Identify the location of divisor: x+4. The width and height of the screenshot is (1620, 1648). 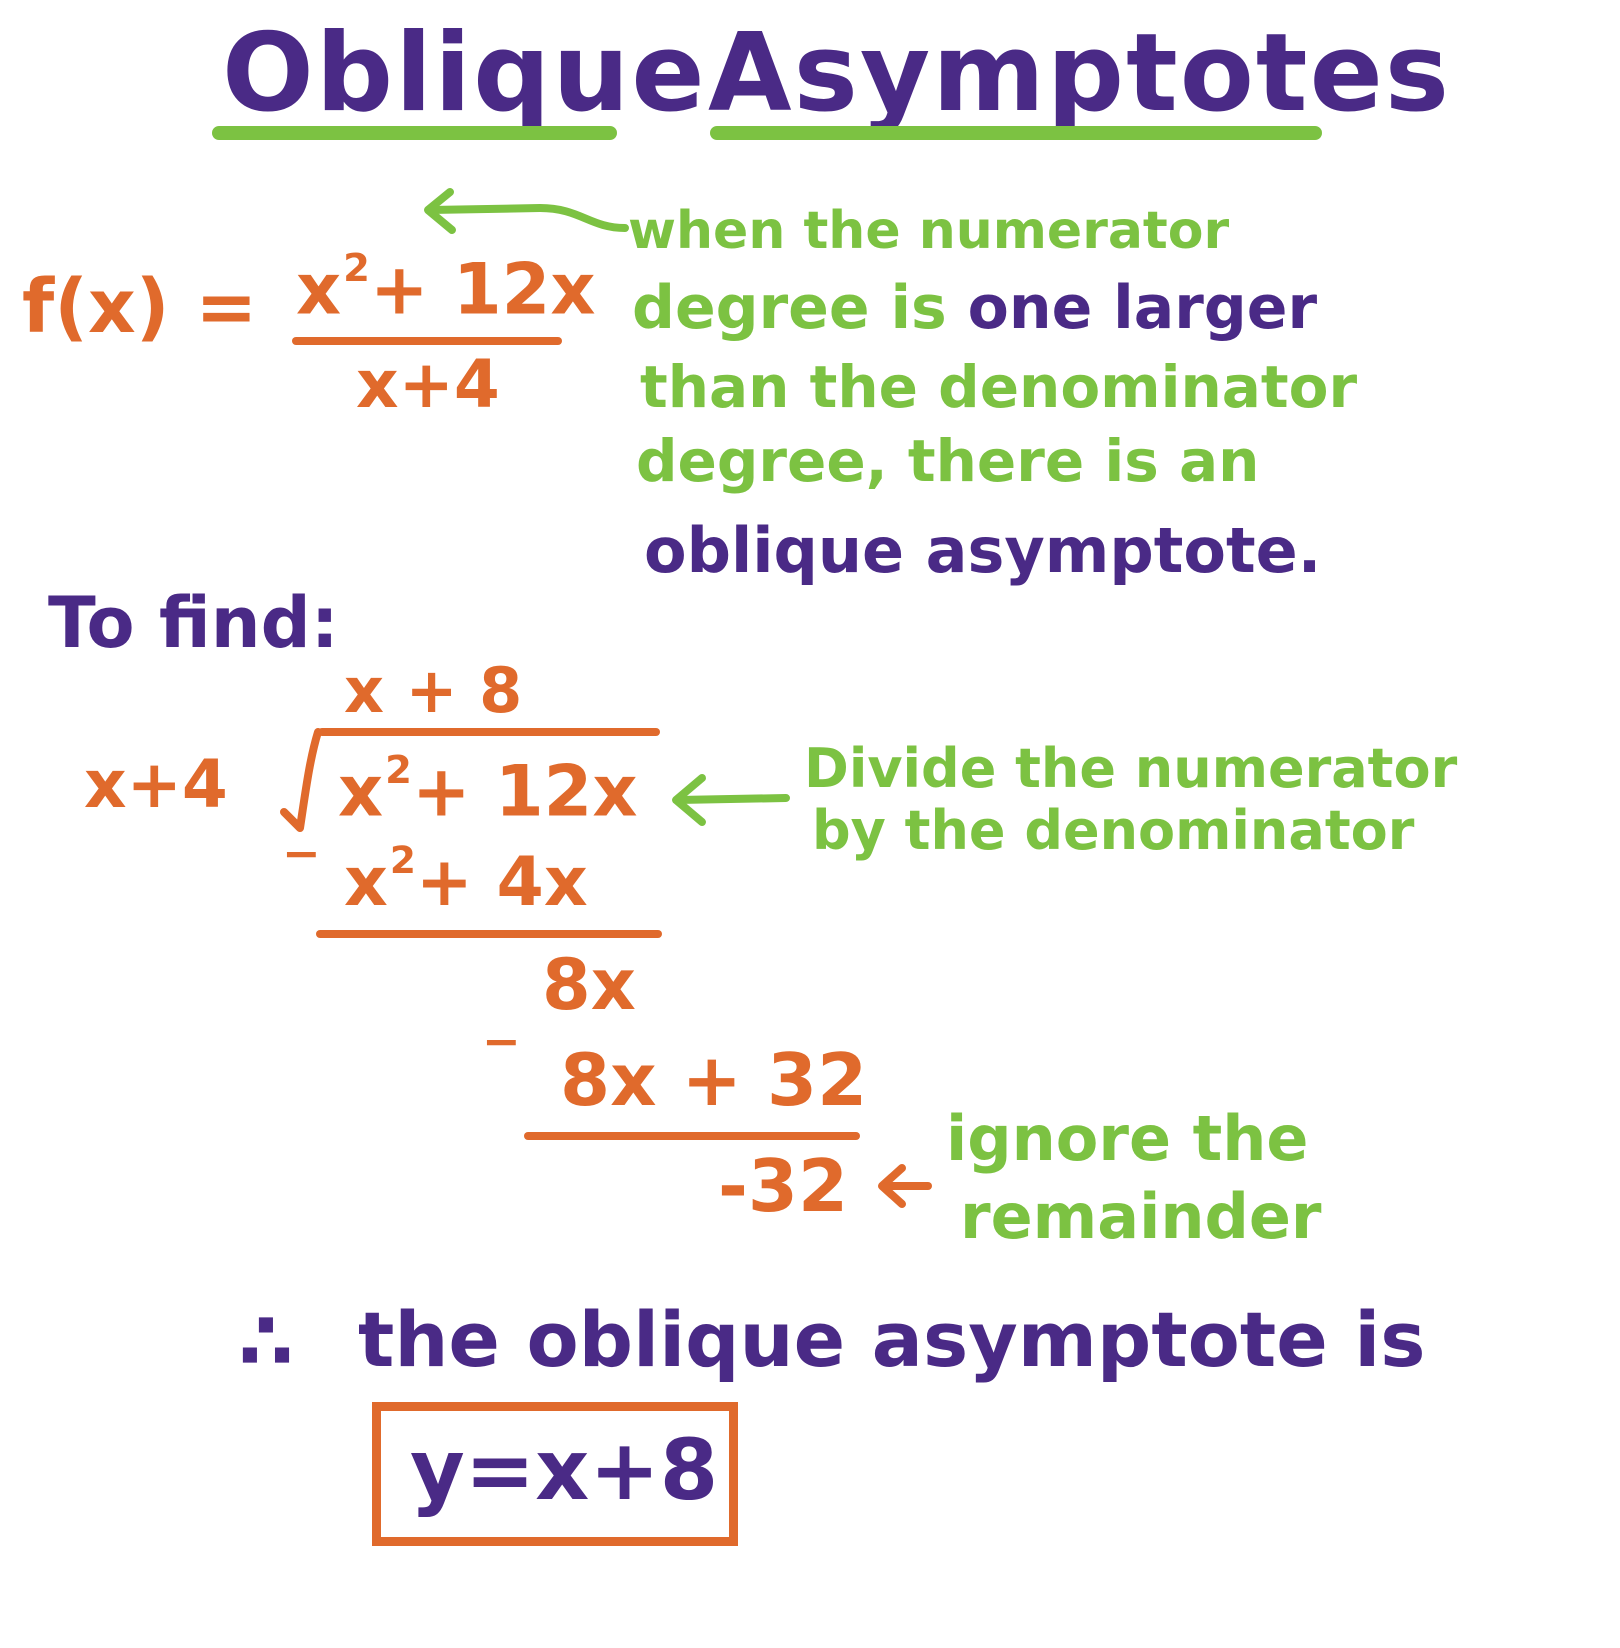
(156, 784).